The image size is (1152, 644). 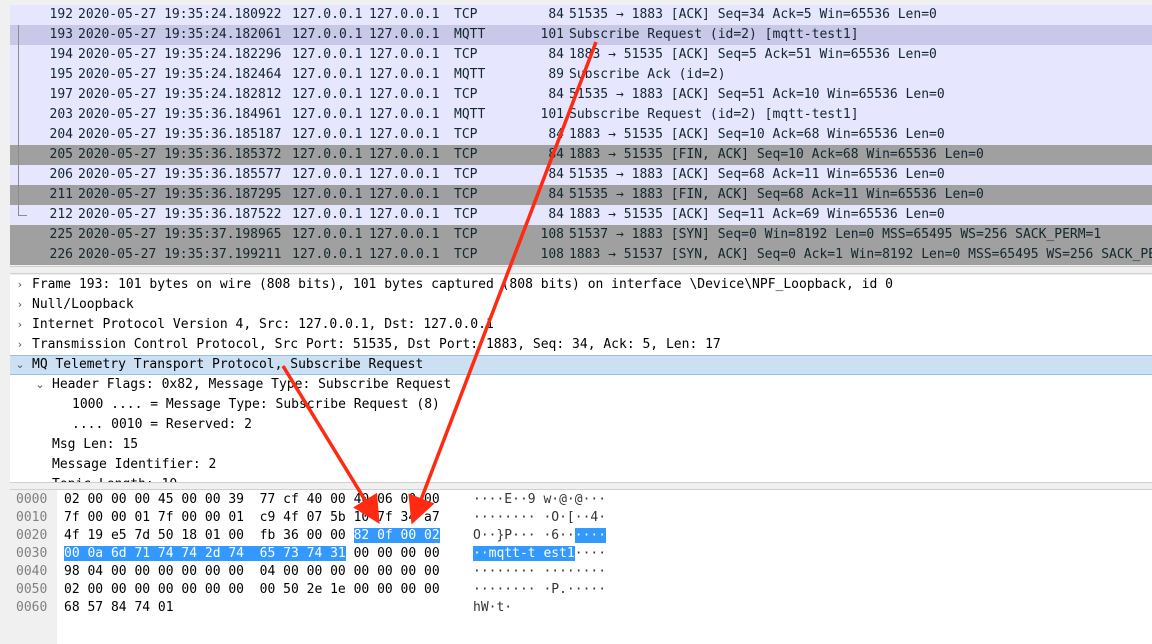 What do you see at coordinates (61, 34) in the screenshot?
I see `packet-number: 193` at bounding box center [61, 34].